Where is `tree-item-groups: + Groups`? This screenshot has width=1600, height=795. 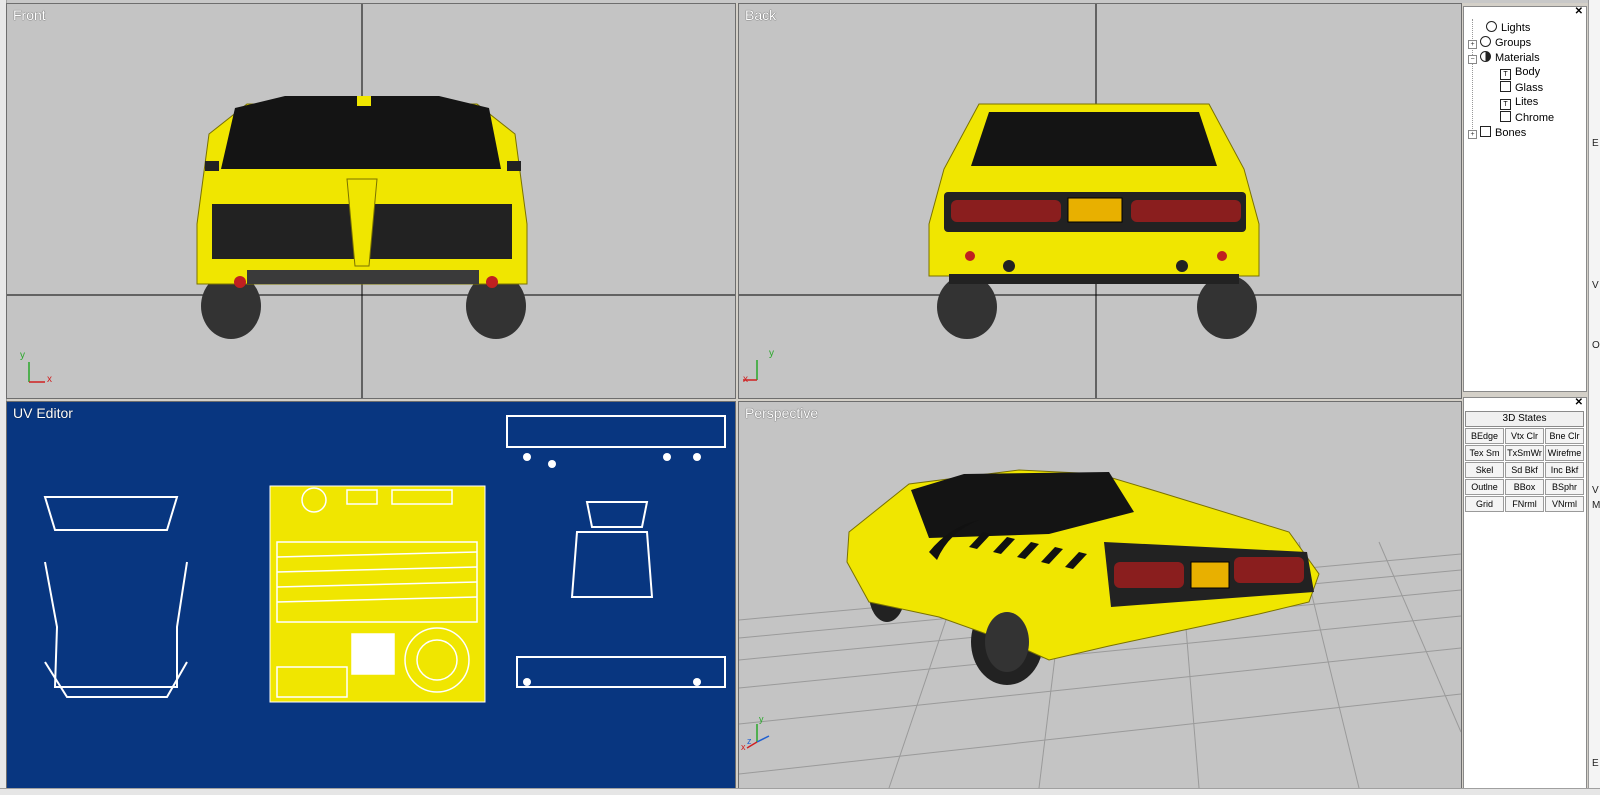 tree-item-groups: + Groups is located at coordinates (1499, 42).